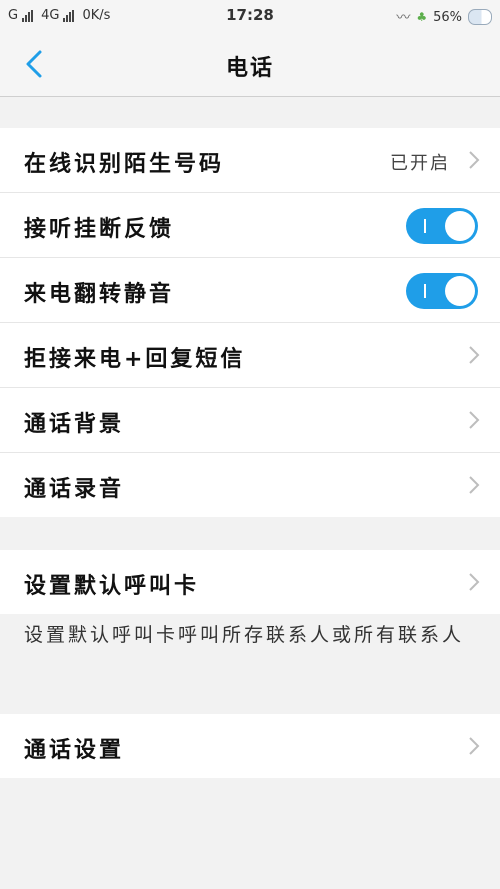 The height and width of the screenshot is (889, 500). I want to click on row-call-recording: 通话录音, so click(250, 485).